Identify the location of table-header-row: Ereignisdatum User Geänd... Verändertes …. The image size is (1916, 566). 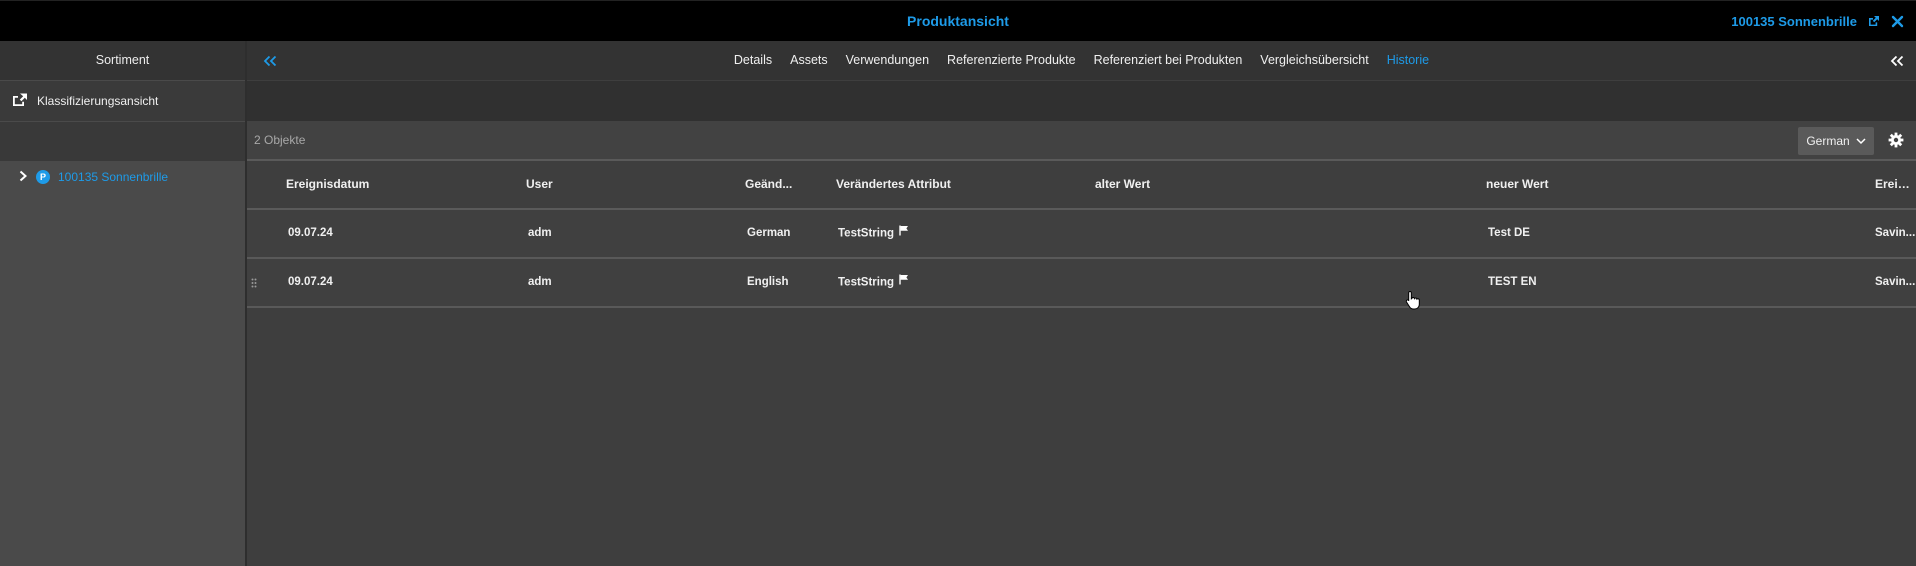
(1081, 185).